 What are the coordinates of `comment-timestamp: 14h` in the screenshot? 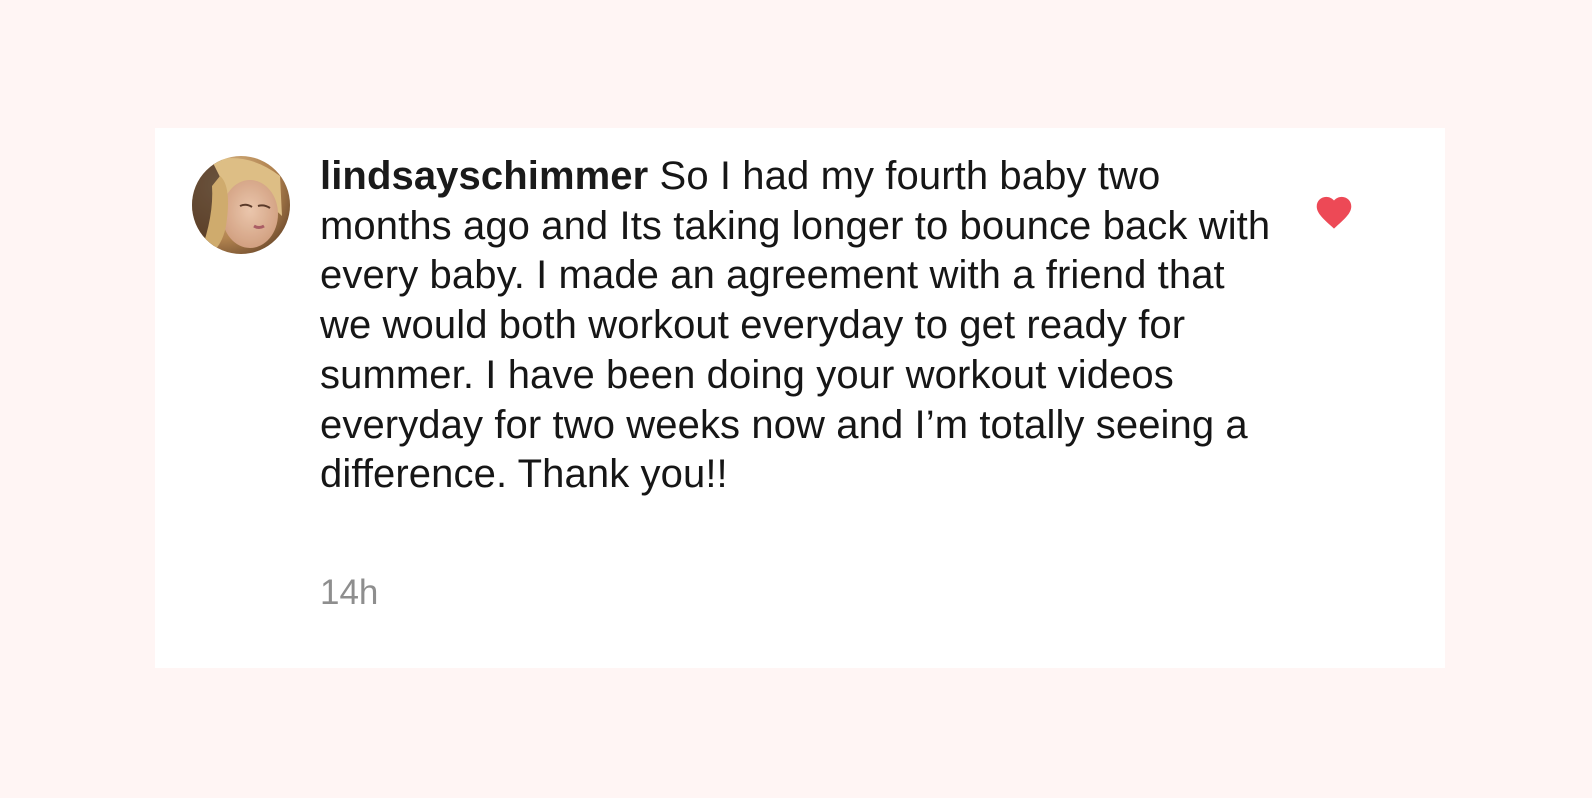 It's located at (349, 593).